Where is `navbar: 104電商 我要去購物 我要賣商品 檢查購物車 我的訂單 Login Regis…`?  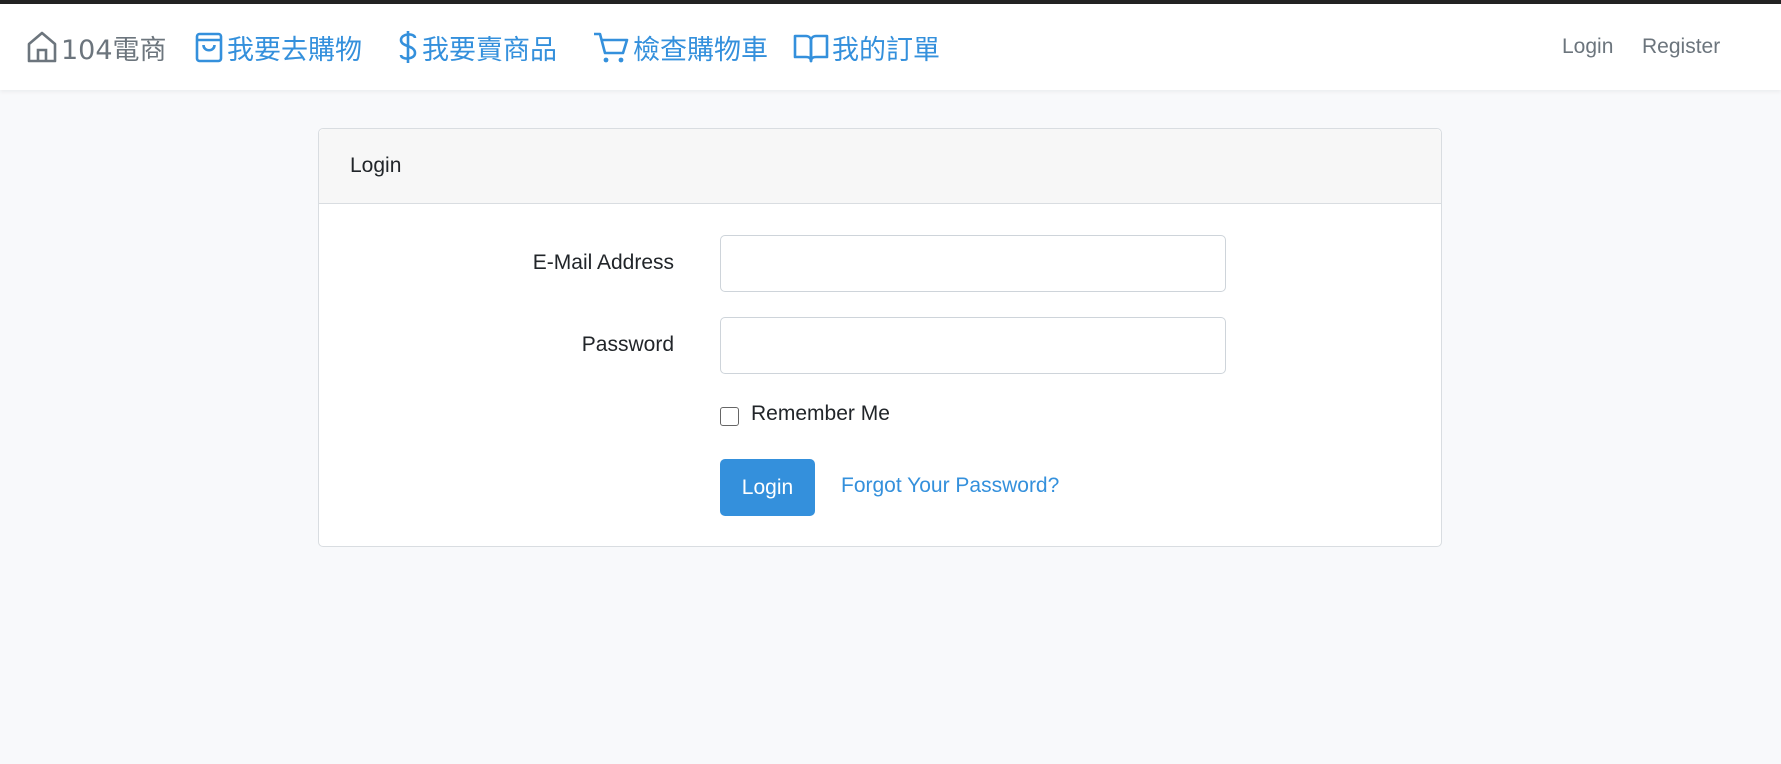 navbar: 104電商 我要去購物 我要賣商品 檢查購物車 我的訂單 Login Regis… is located at coordinates (890, 47).